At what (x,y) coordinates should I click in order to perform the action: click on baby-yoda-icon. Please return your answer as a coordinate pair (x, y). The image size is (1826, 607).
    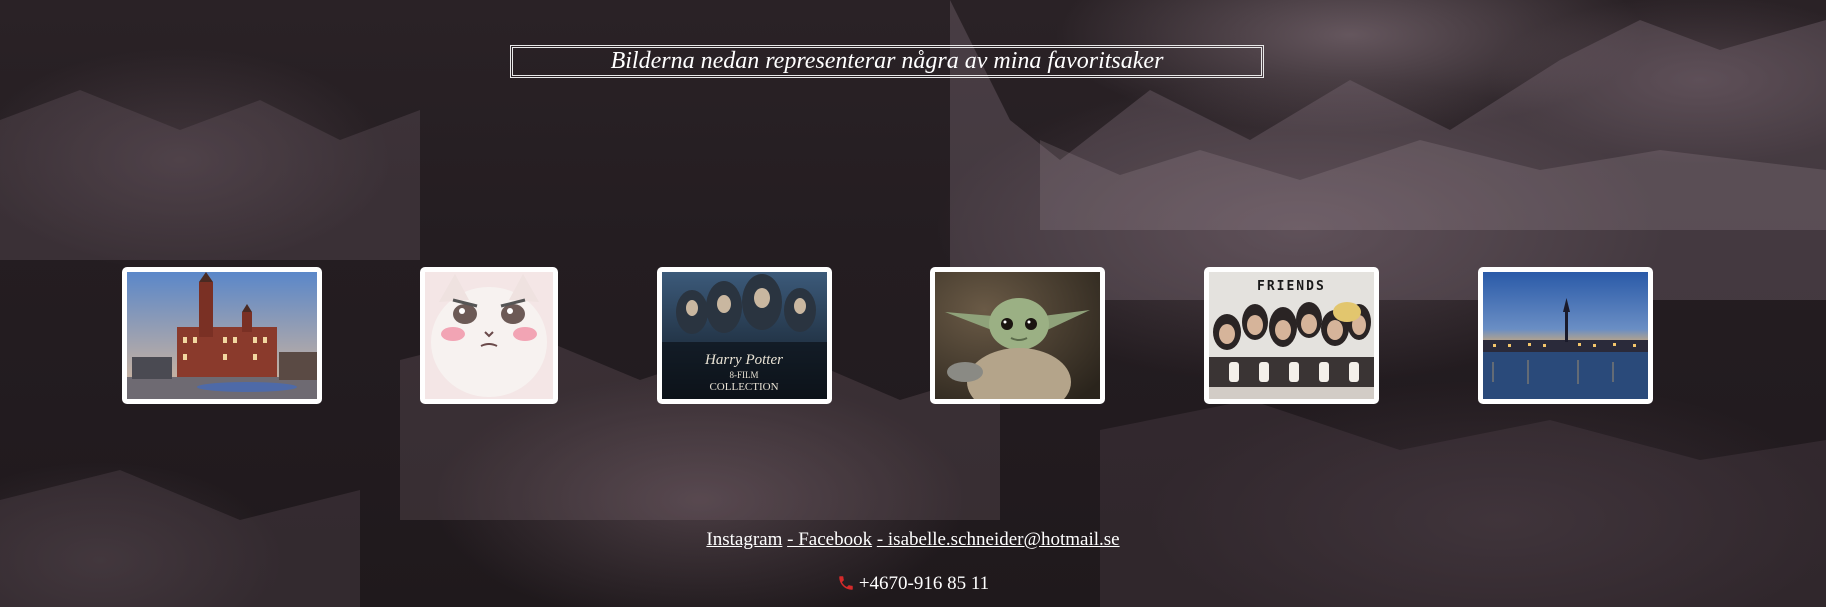
    Looking at the image, I should click on (1017, 335).